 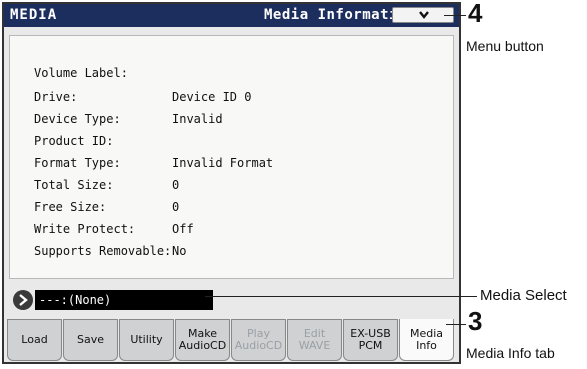 I want to click on media-select-label: Media Select, so click(x=523, y=295).